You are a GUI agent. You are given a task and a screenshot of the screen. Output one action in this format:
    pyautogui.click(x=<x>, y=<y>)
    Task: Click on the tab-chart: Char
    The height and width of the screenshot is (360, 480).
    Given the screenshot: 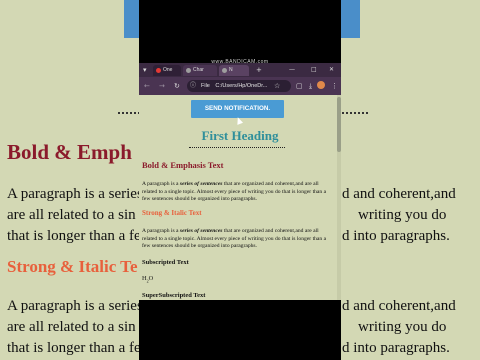 What is the action you would take?
    pyautogui.click(x=200, y=70)
    